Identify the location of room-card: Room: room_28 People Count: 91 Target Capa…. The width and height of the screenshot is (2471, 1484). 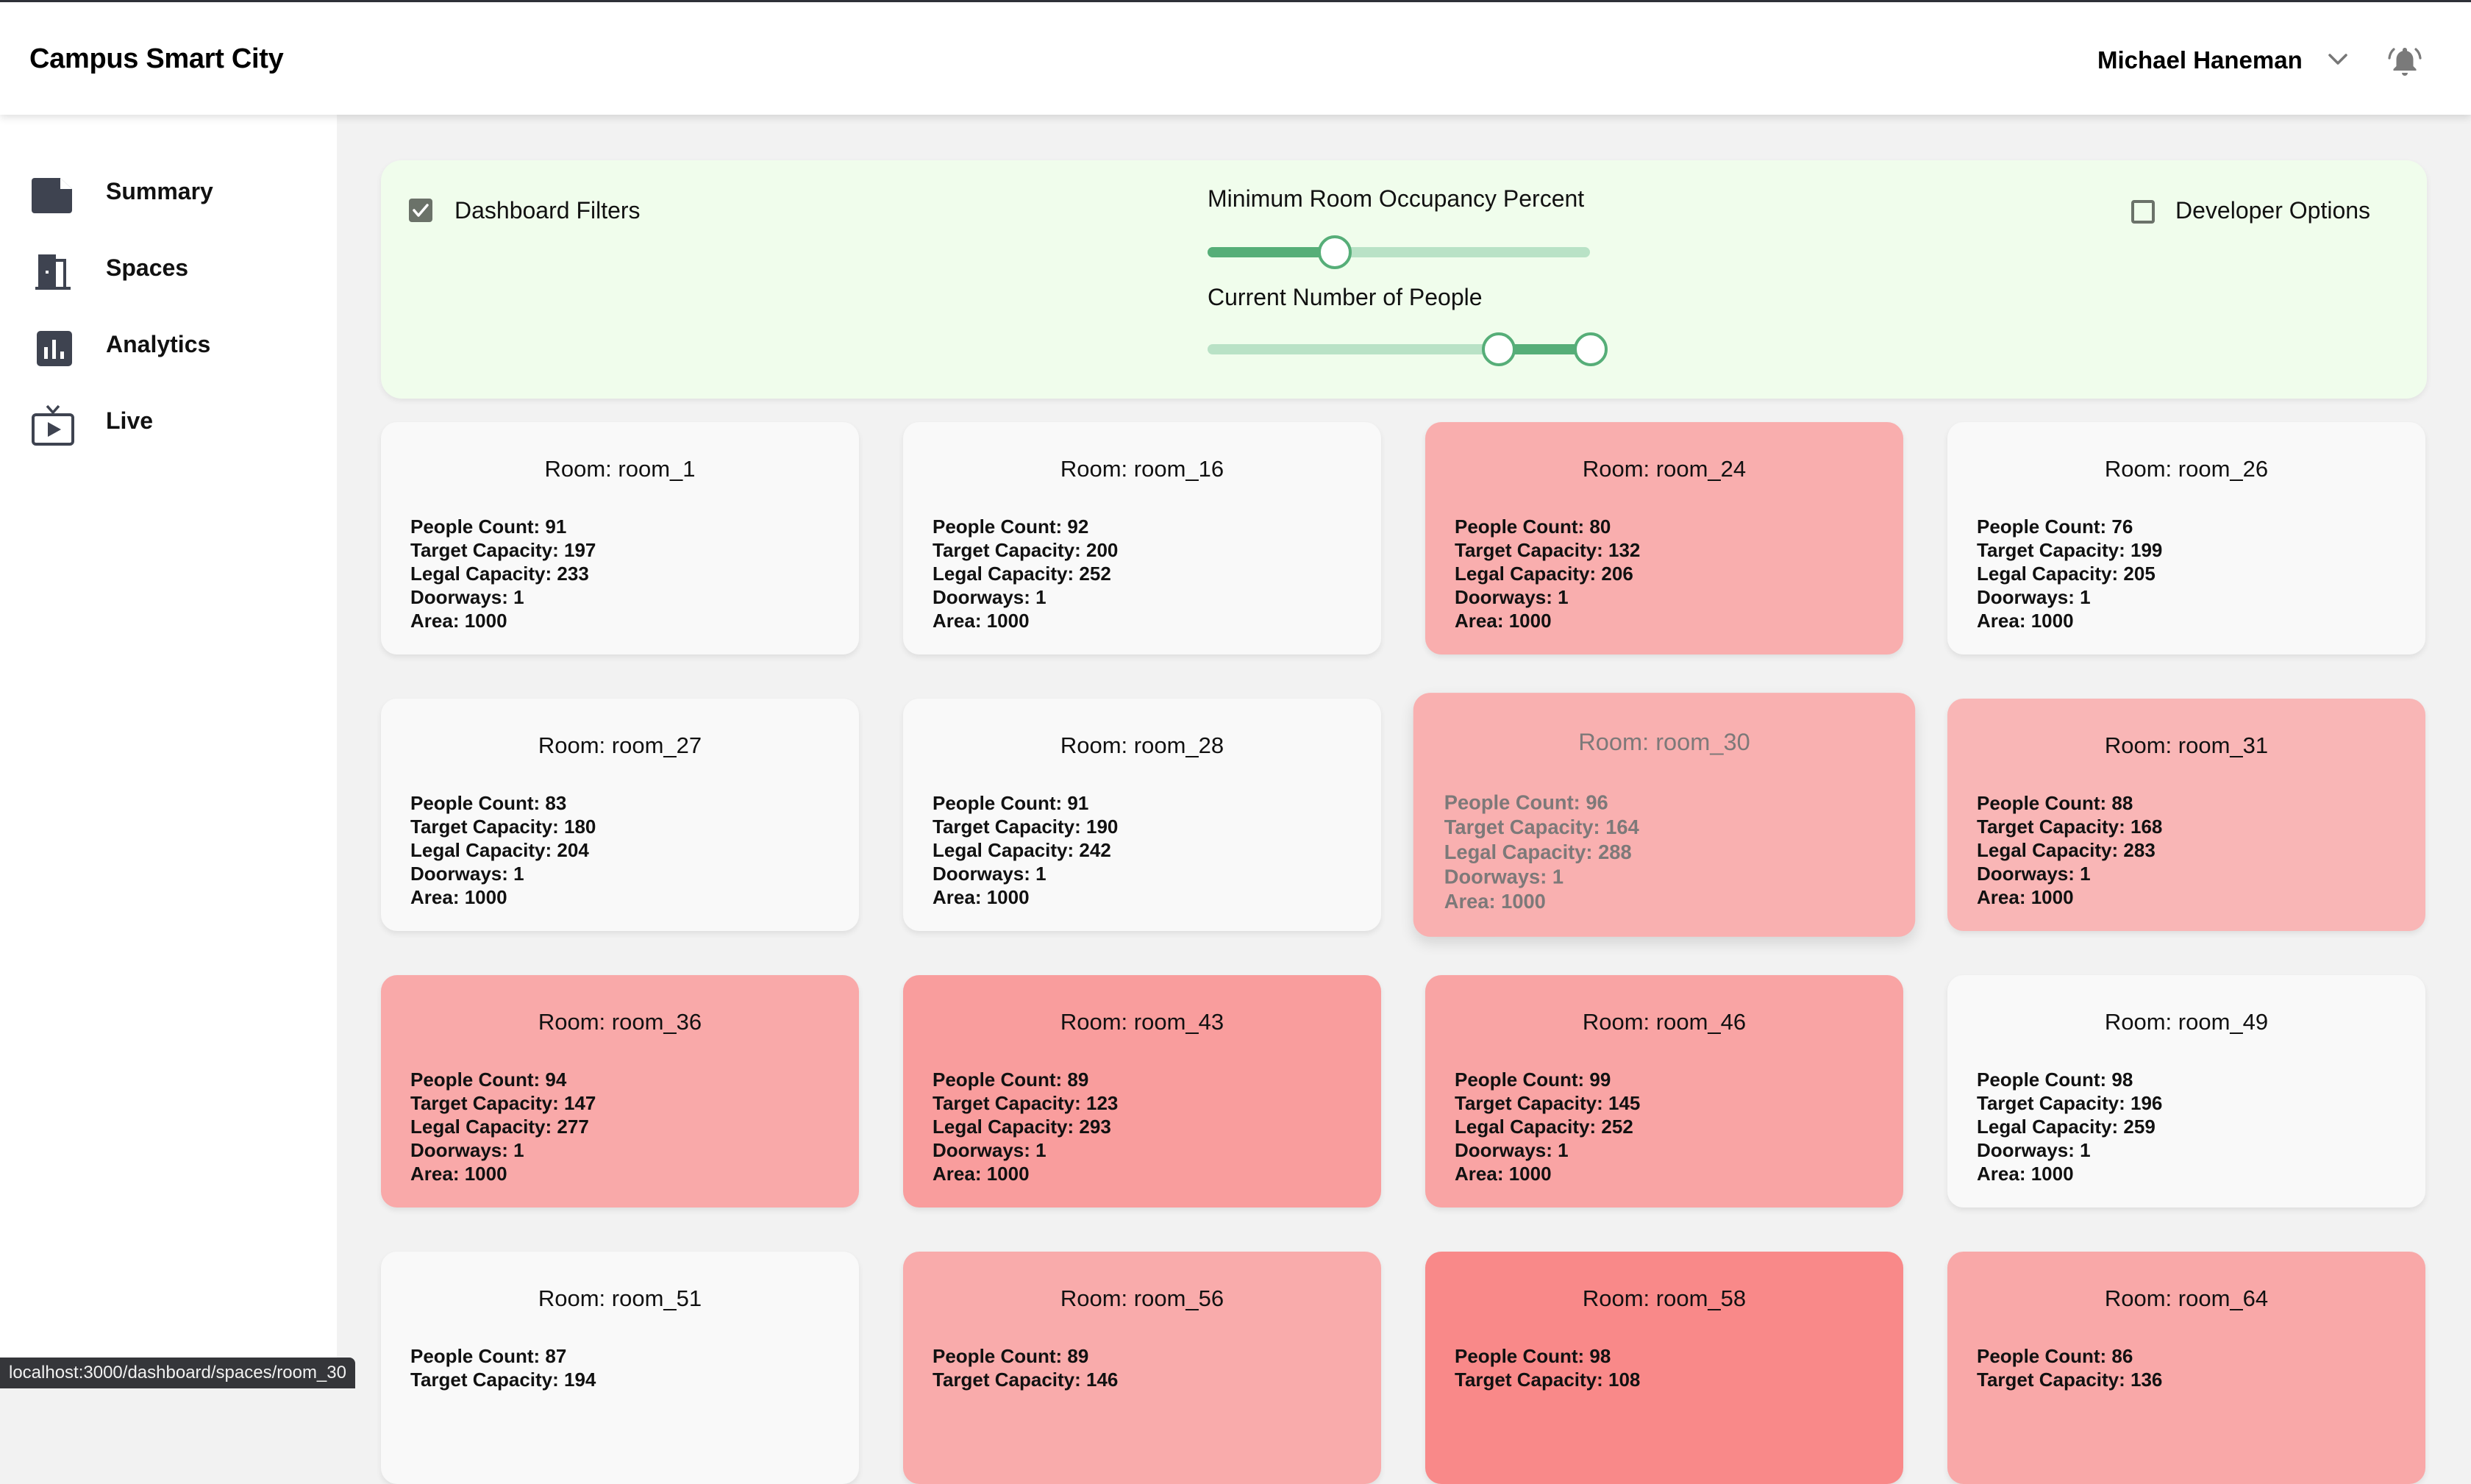
(1142, 815).